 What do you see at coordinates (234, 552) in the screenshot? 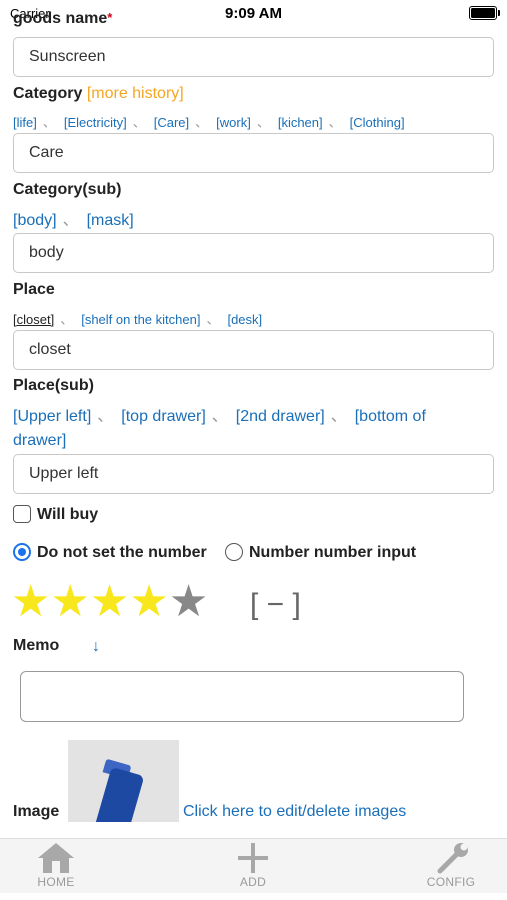
I see `radio-number-input` at bounding box center [234, 552].